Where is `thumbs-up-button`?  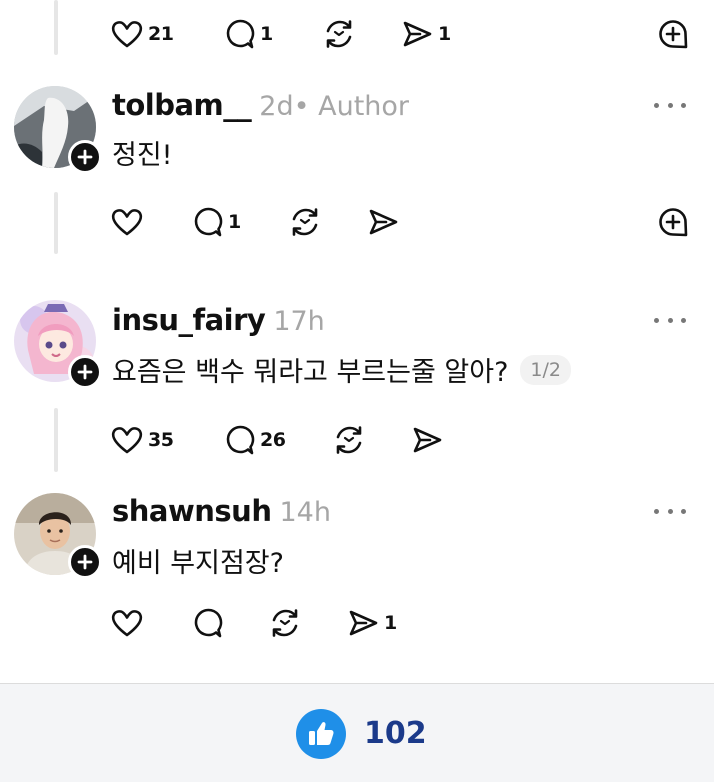
thumbs-up-button is located at coordinates (321, 734).